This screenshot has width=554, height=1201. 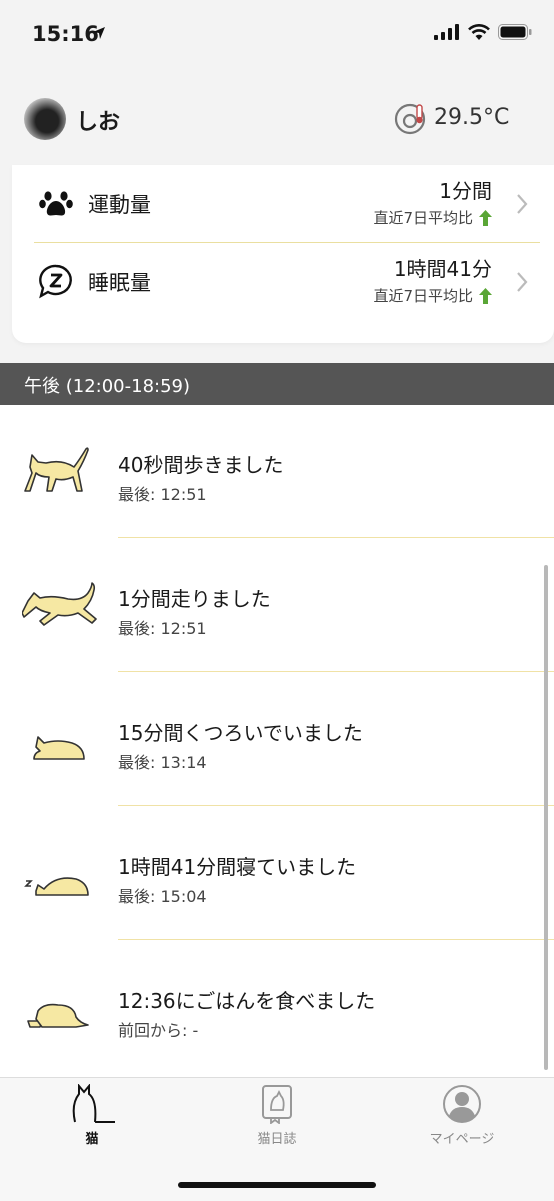 I want to click on list-item: 1時間41分間寝ていました 最後: 15:04, so click(x=277, y=874).